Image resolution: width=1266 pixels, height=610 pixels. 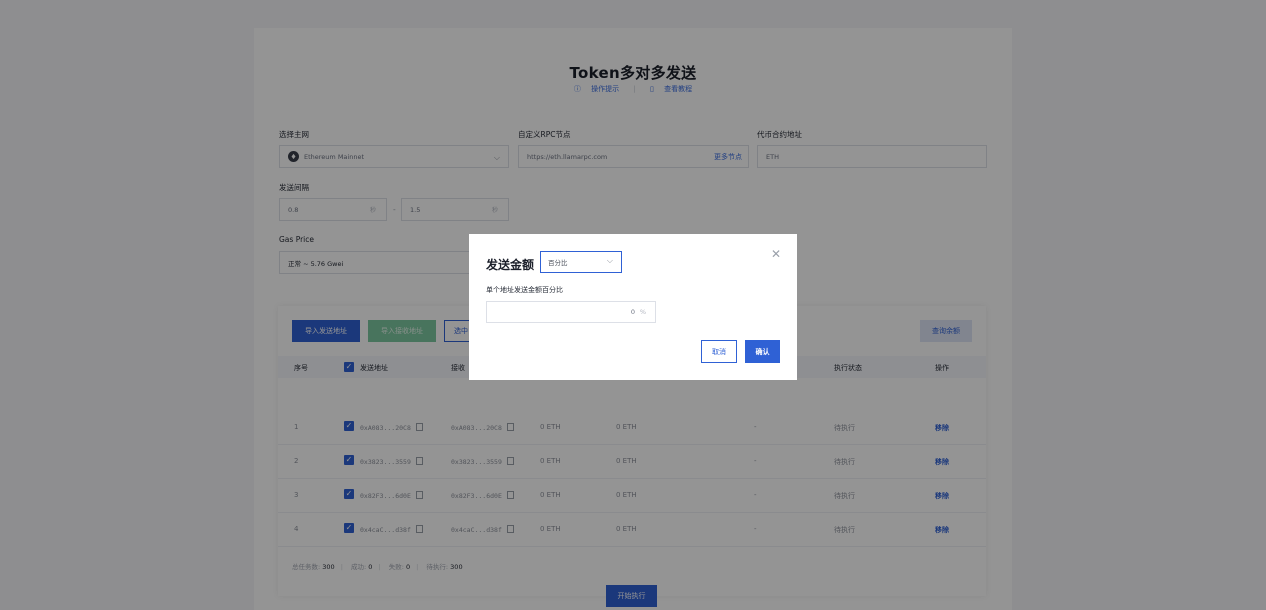 I want to click on confirm-button: 确认, so click(x=762, y=351).